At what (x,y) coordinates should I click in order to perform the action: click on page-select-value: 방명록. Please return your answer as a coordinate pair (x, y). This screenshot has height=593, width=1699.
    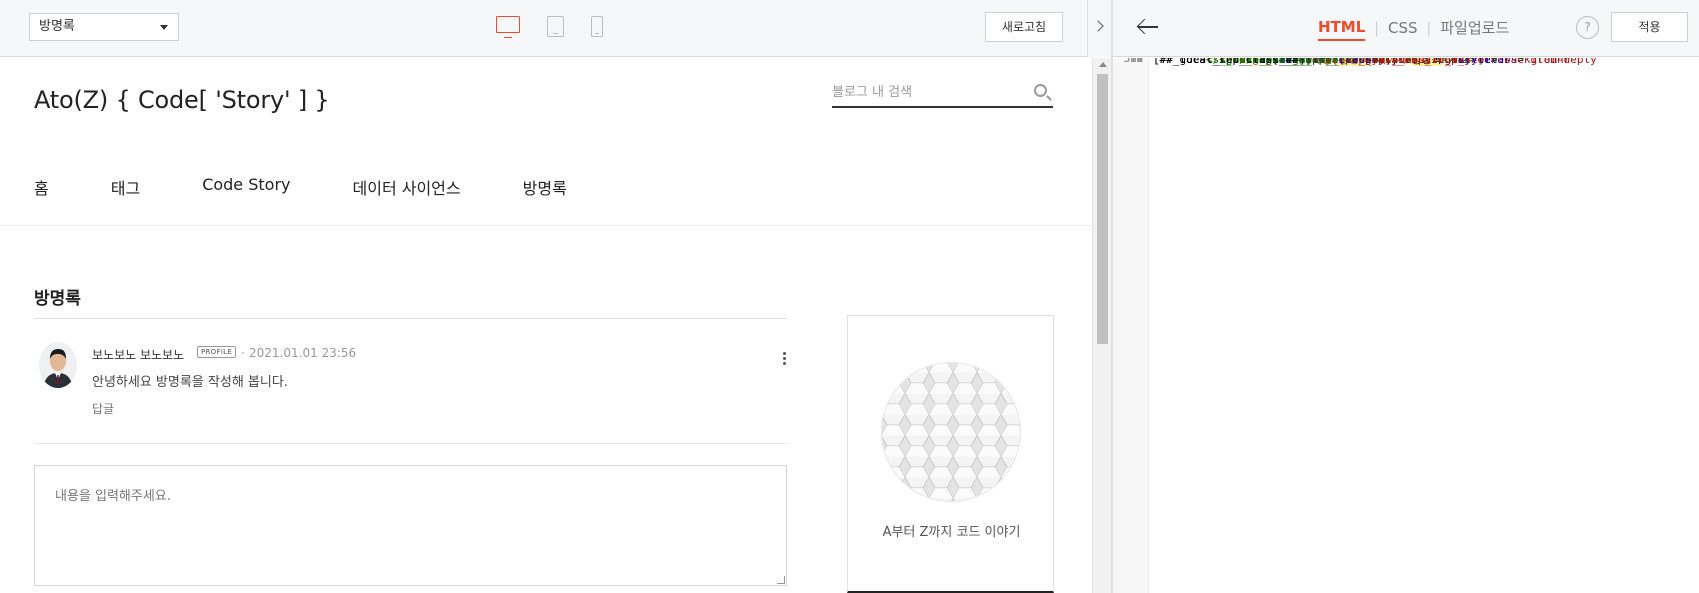
    Looking at the image, I should click on (57, 26).